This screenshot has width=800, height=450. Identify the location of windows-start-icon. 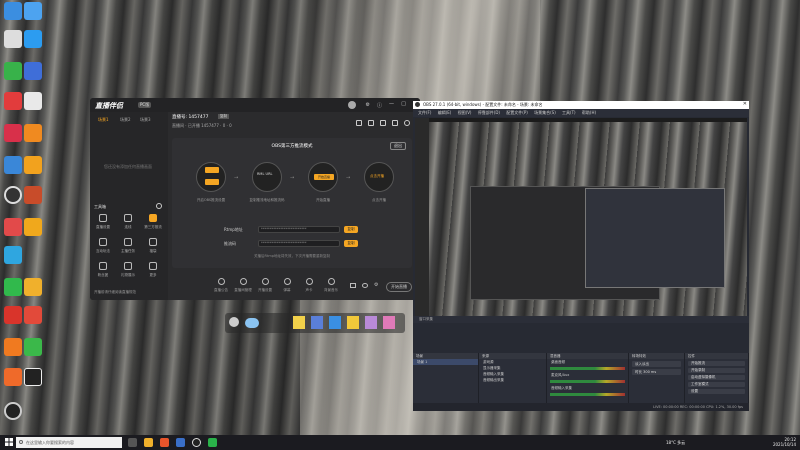
(9, 442).